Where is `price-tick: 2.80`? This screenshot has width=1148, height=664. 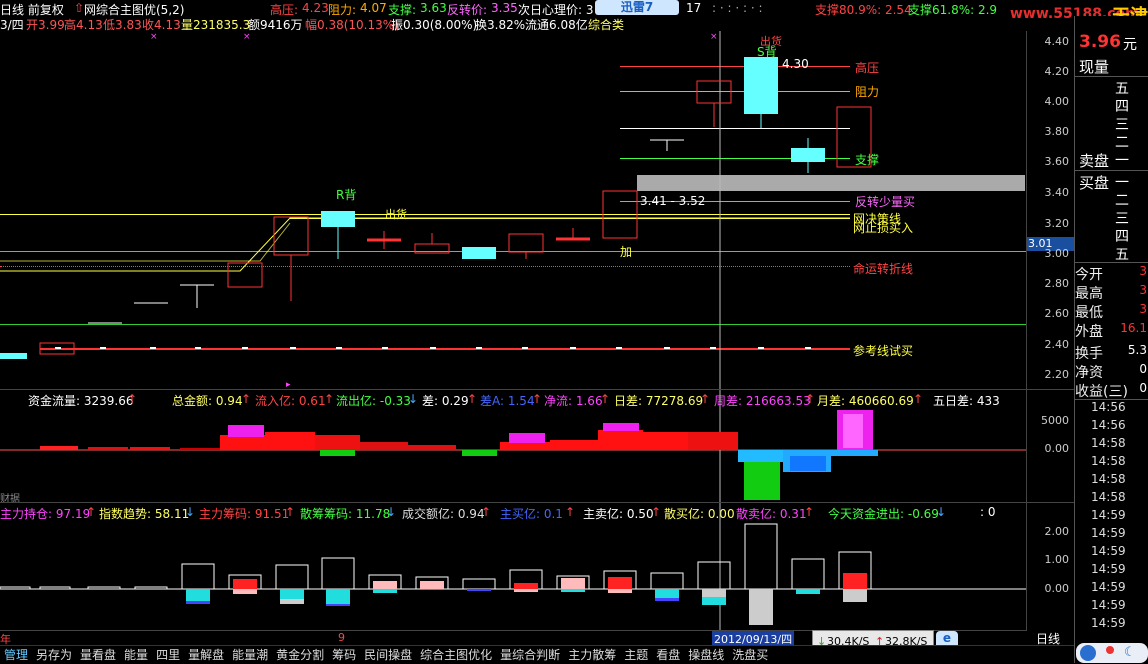 price-tick: 2.80 is located at coordinates (1057, 283).